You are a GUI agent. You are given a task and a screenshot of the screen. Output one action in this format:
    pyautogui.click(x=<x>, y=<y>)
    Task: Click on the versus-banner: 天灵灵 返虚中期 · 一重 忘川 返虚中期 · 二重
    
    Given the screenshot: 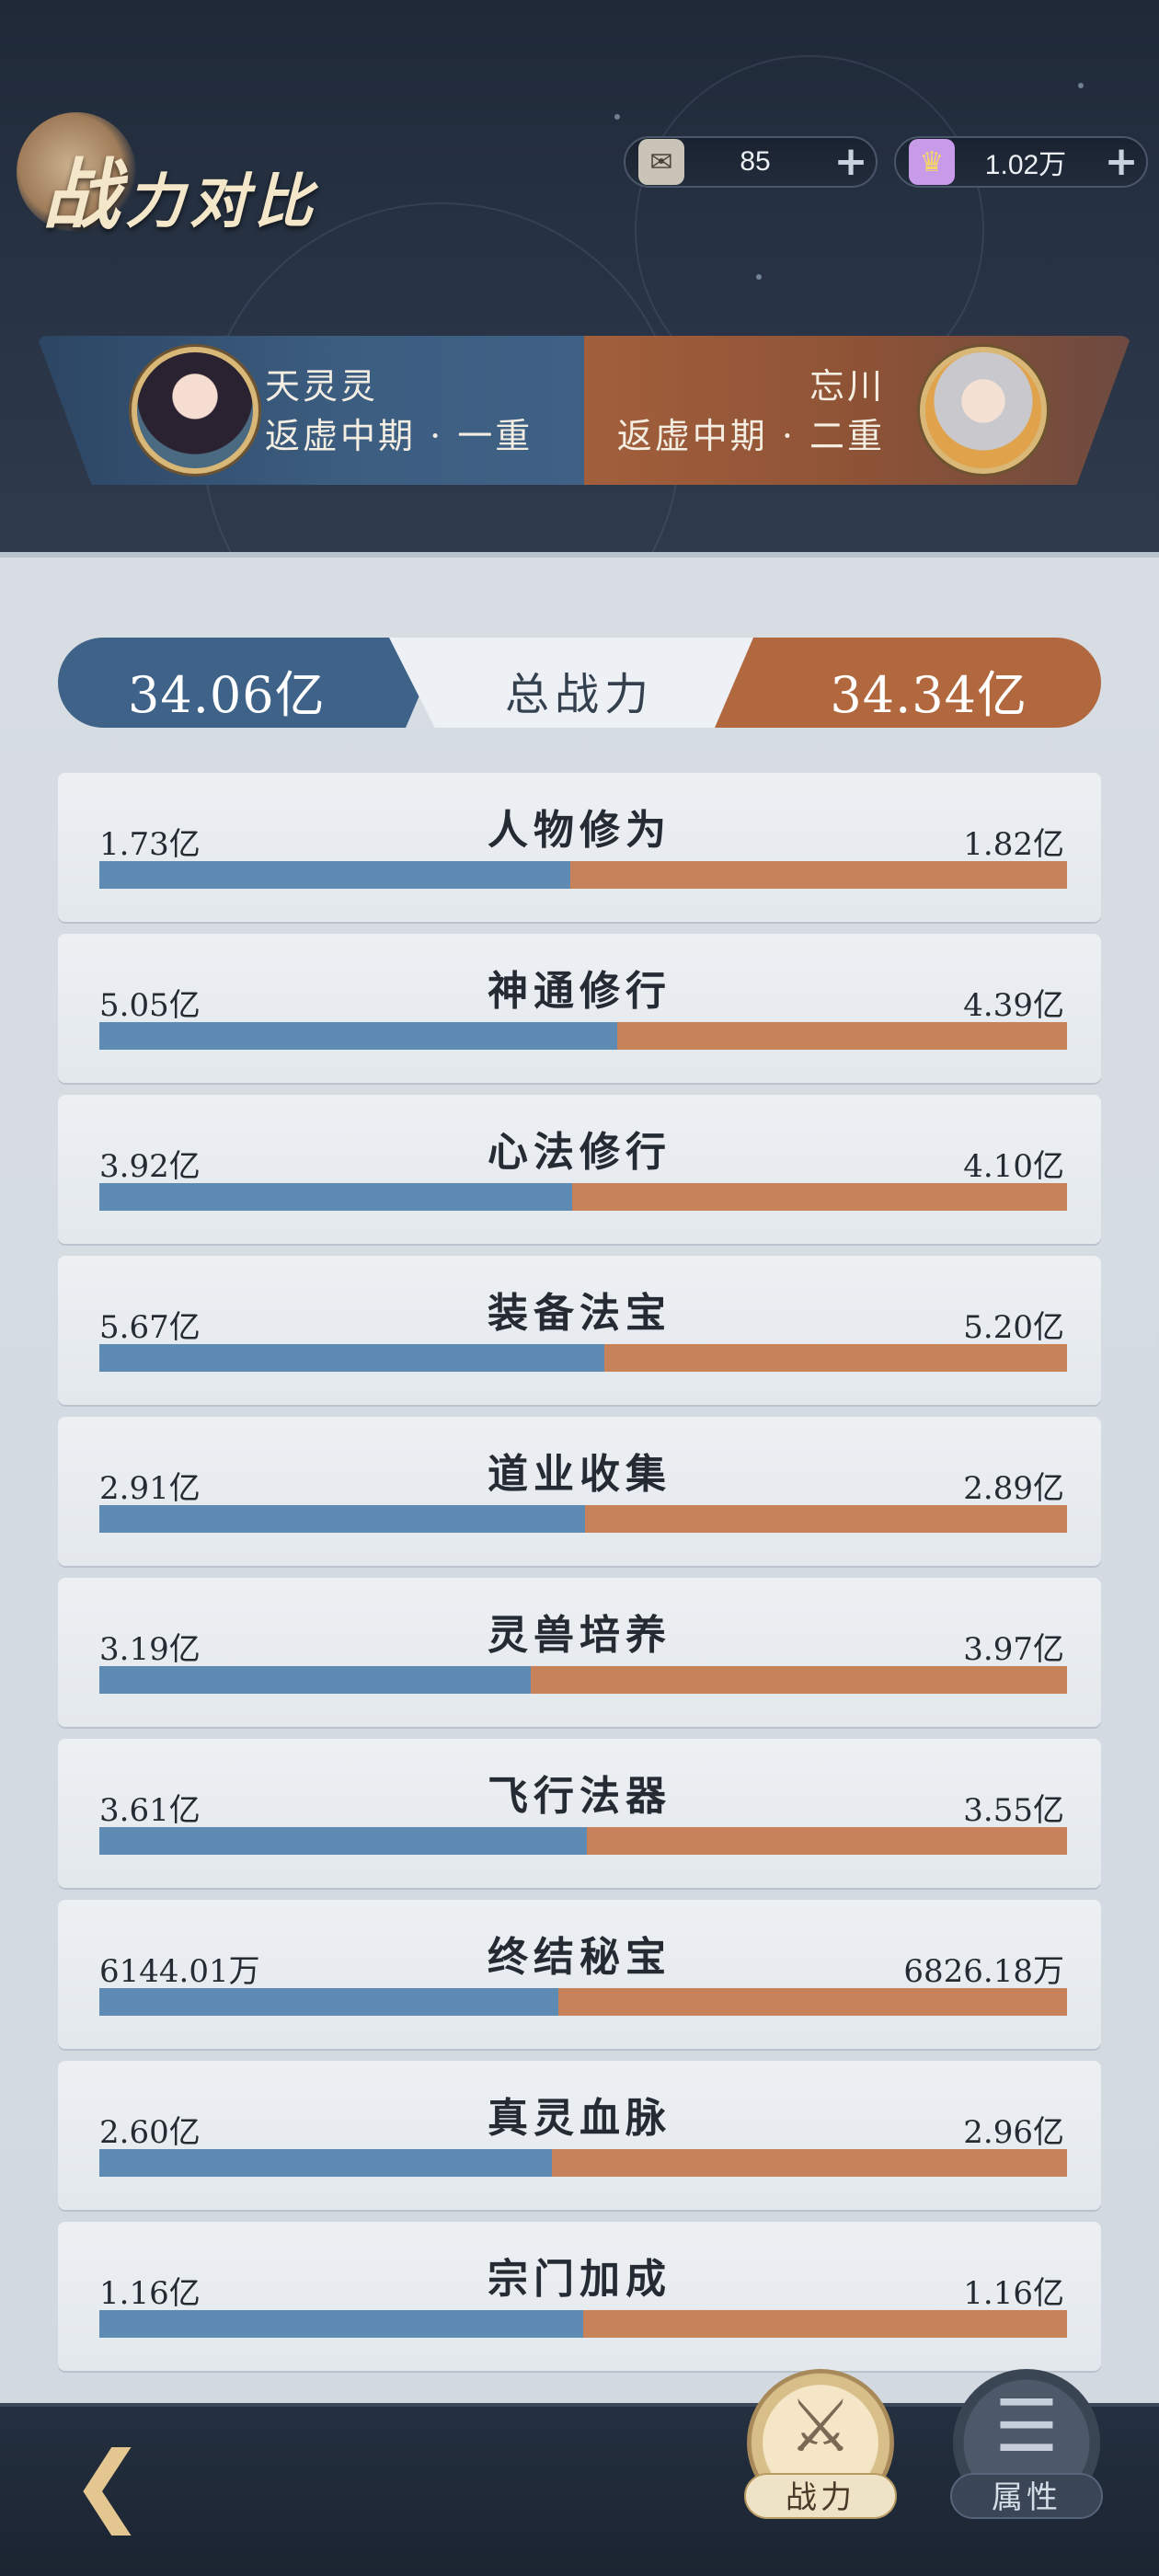 What is the action you would take?
    pyautogui.click(x=584, y=410)
    